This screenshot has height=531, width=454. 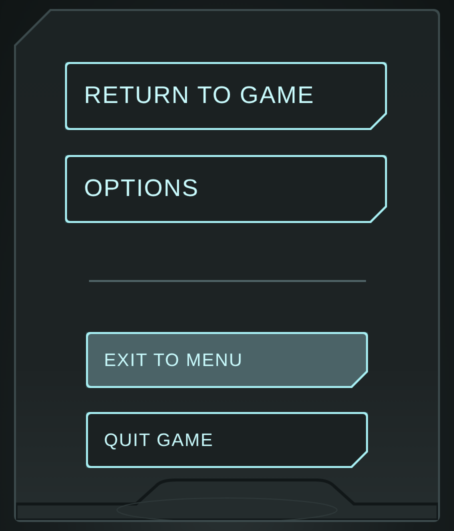 What do you see at coordinates (226, 96) in the screenshot?
I see `menu-button: RETURN TO GAME` at bounding box center [226, 96].